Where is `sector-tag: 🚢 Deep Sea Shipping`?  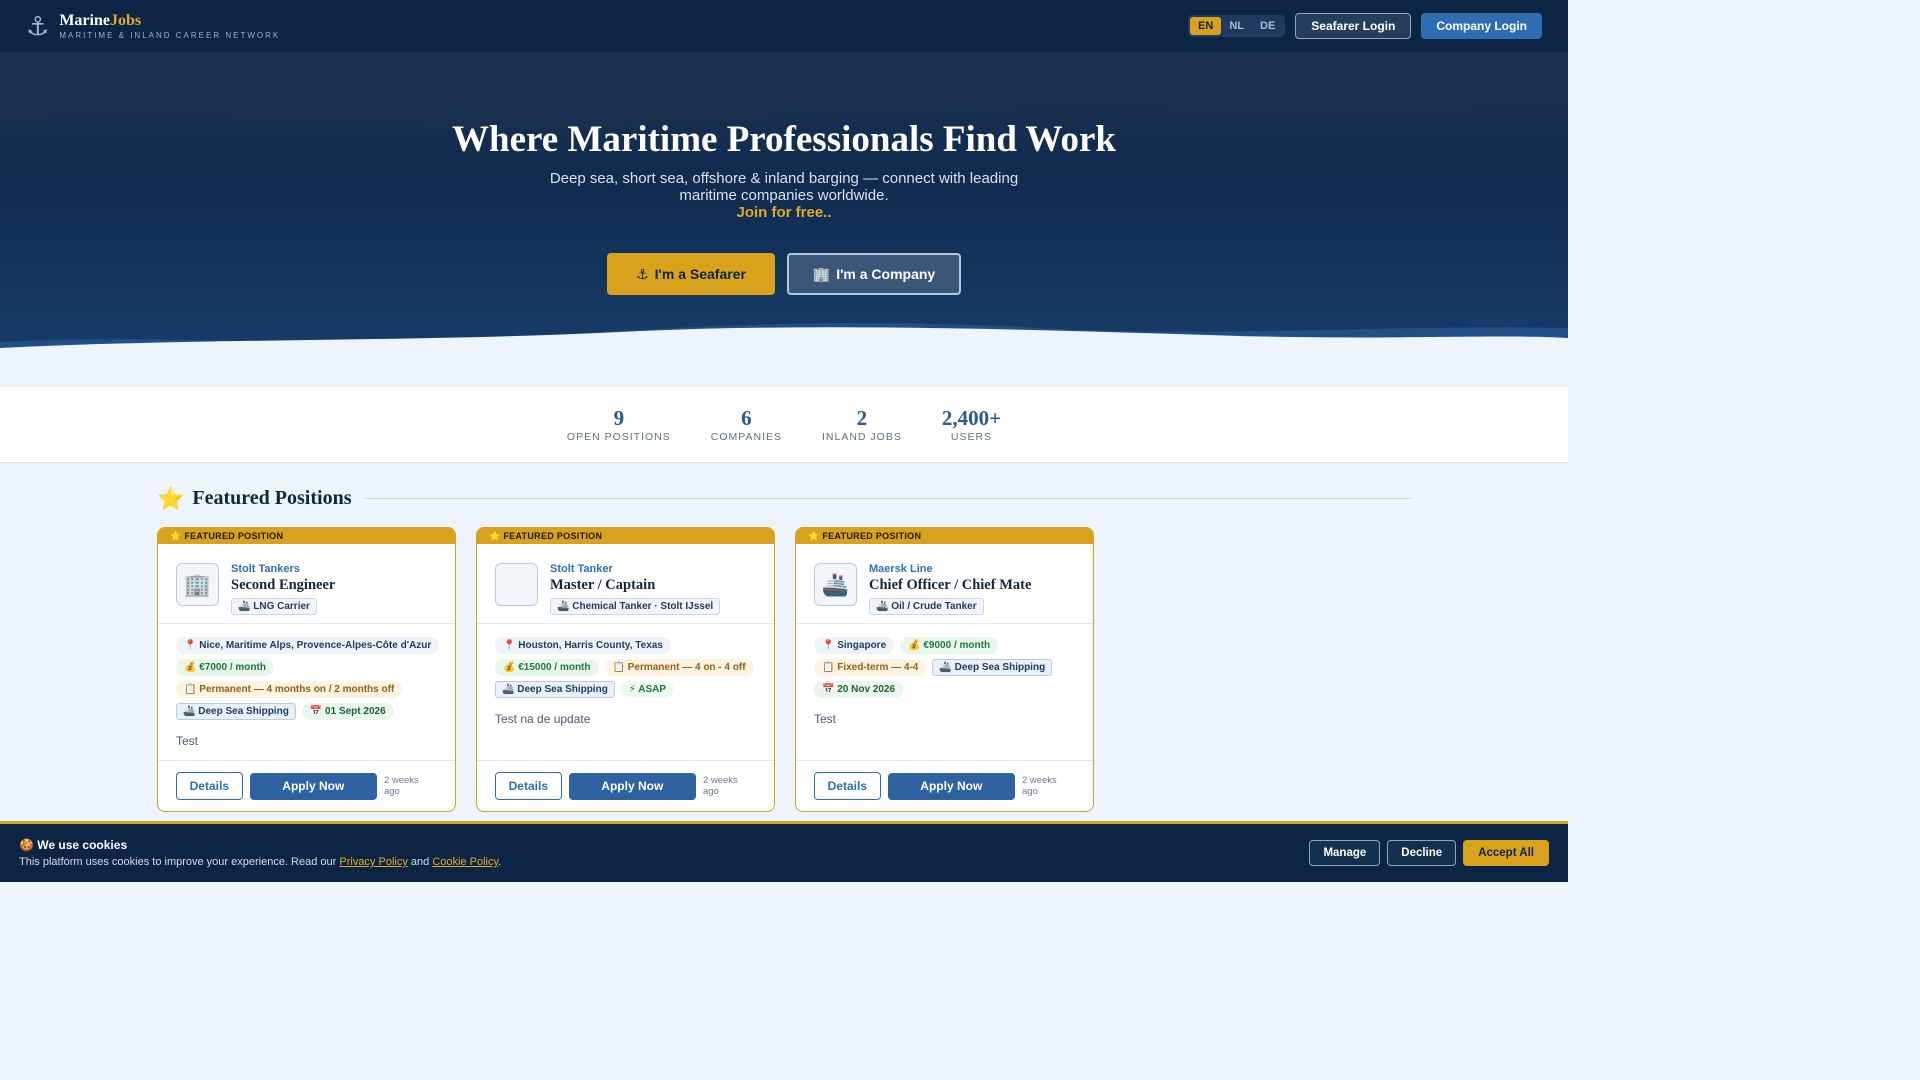 sector-tag: 🚢 Deep Sea Shipping is located at coordinates (992, 667).